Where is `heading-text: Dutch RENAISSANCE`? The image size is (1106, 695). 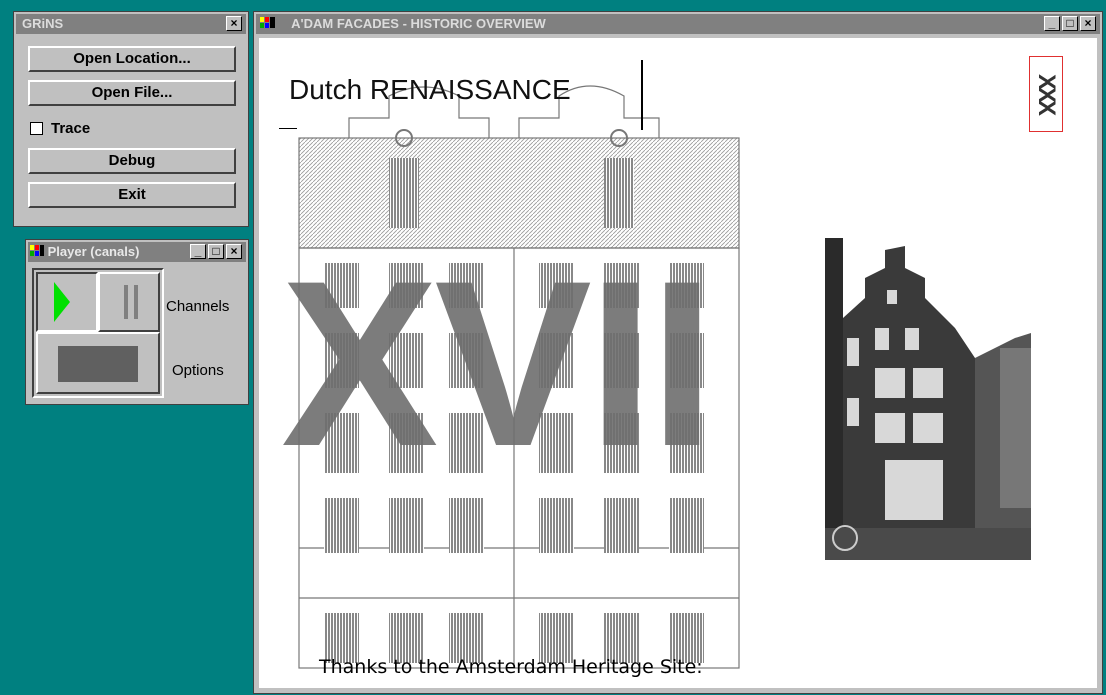 heading-text: Dutch RENAISSANCE is located at coordinates (430, 89).